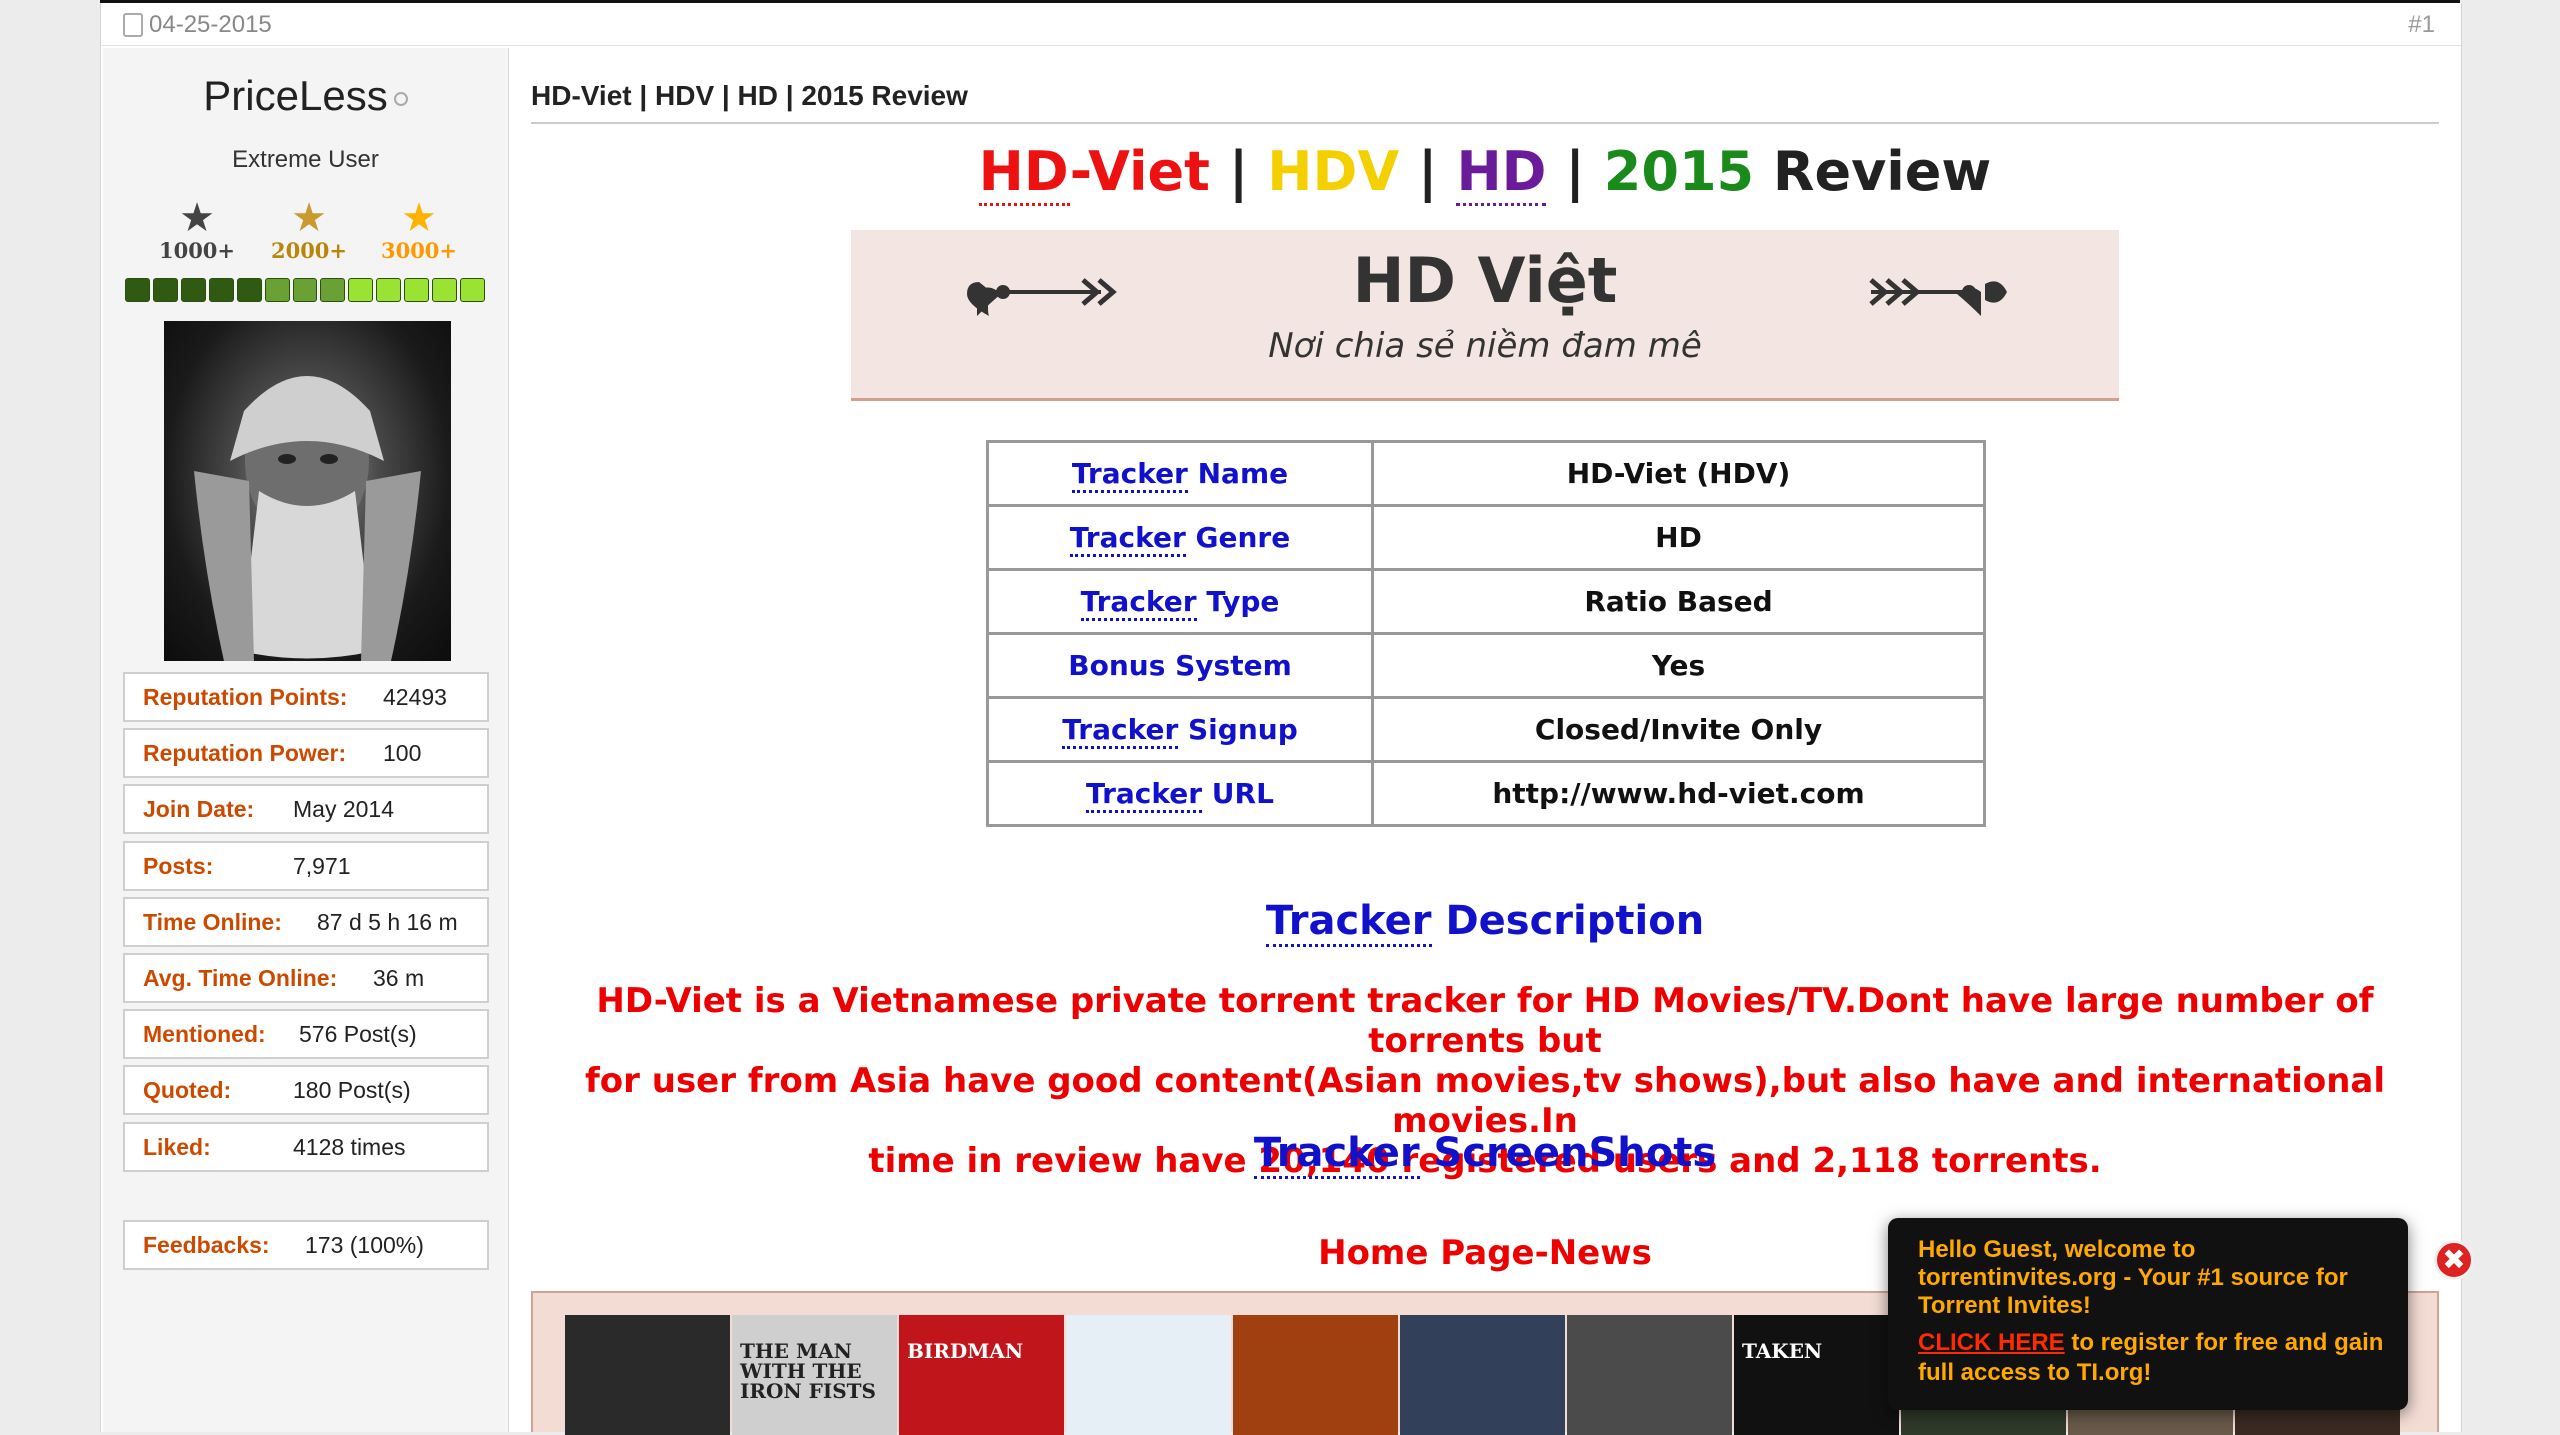  I want to click on rank-label: 1000+, so click(197, 250).